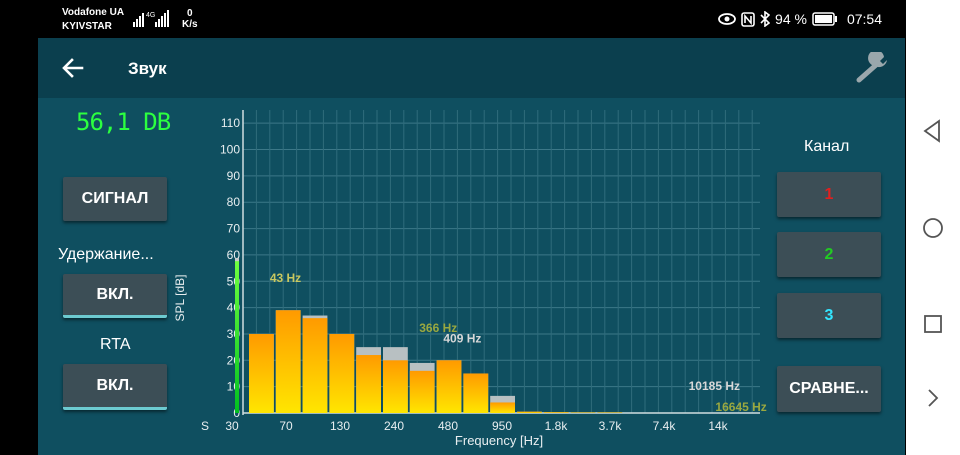  Describe the element at coordinates (286, 426) in the screenshot. I see `x-tick-label: 70` at that location.